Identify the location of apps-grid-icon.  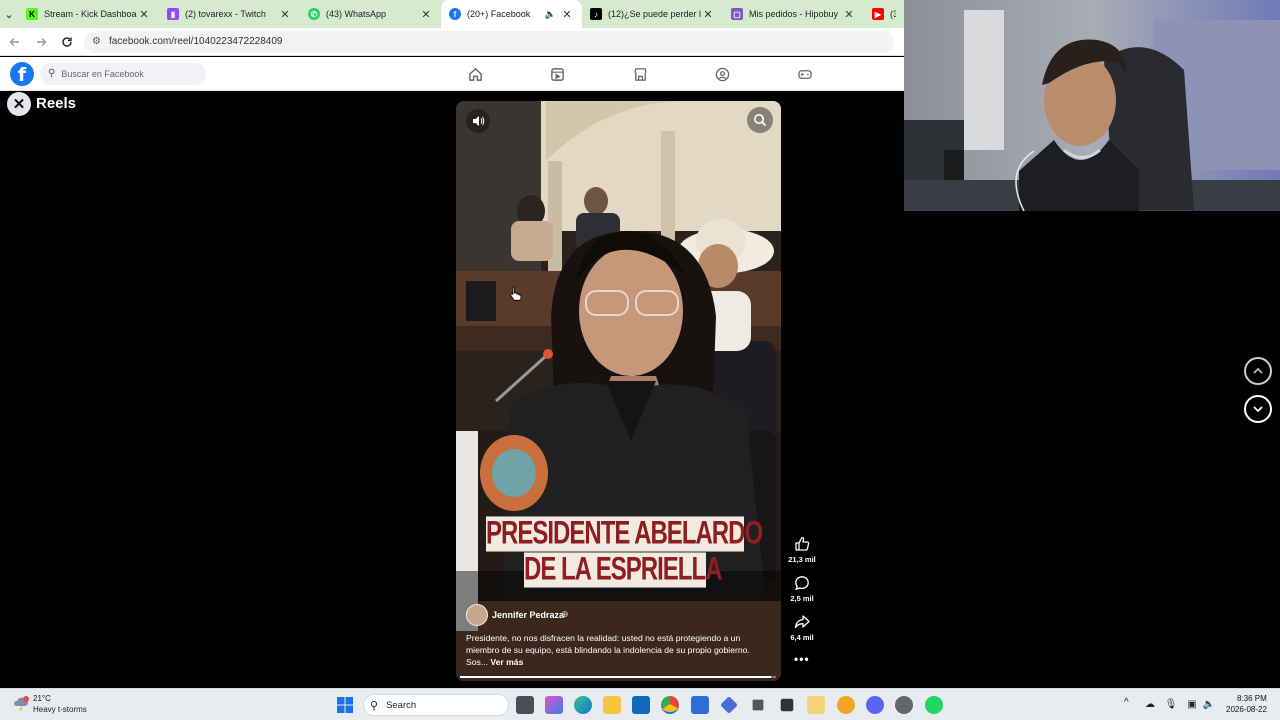
(758, 705).